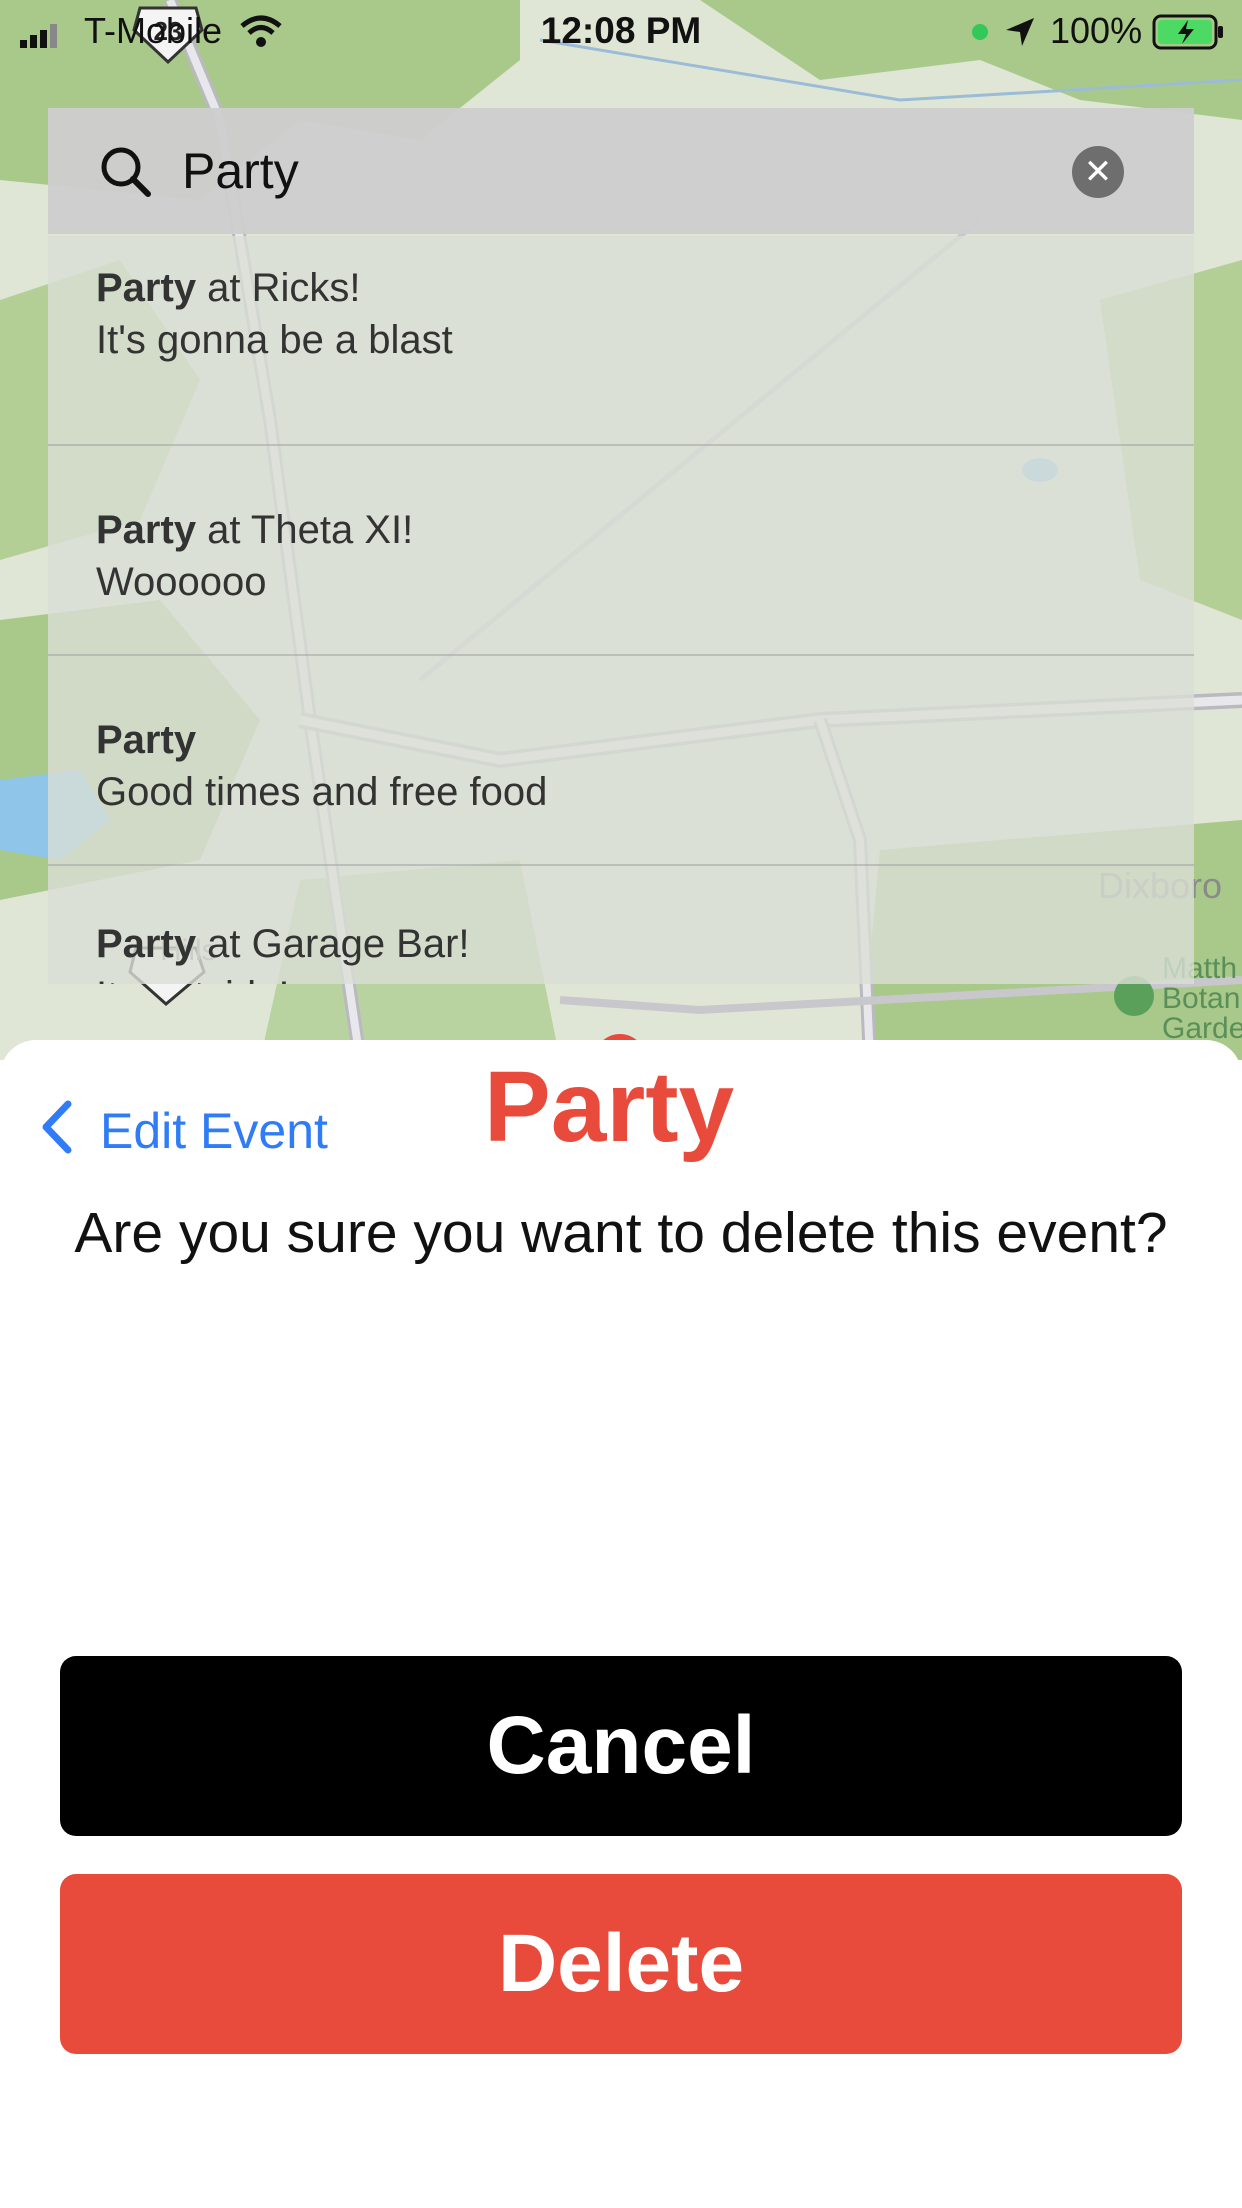  What do you see at coordinates (228, 288) in the screenshot?
I see `result-title: Party at Ricks!` at bounding box center [228, 288].